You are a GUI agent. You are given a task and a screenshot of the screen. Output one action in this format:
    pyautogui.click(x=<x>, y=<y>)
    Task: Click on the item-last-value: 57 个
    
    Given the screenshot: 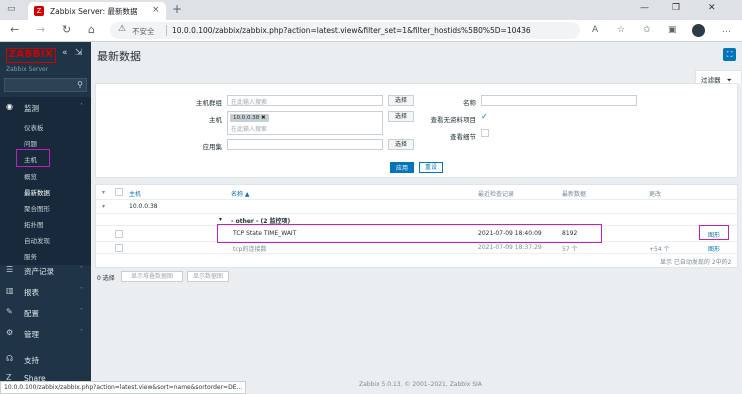 What is the action you would take?
    pyautogui.click(x=570, y=249)
    